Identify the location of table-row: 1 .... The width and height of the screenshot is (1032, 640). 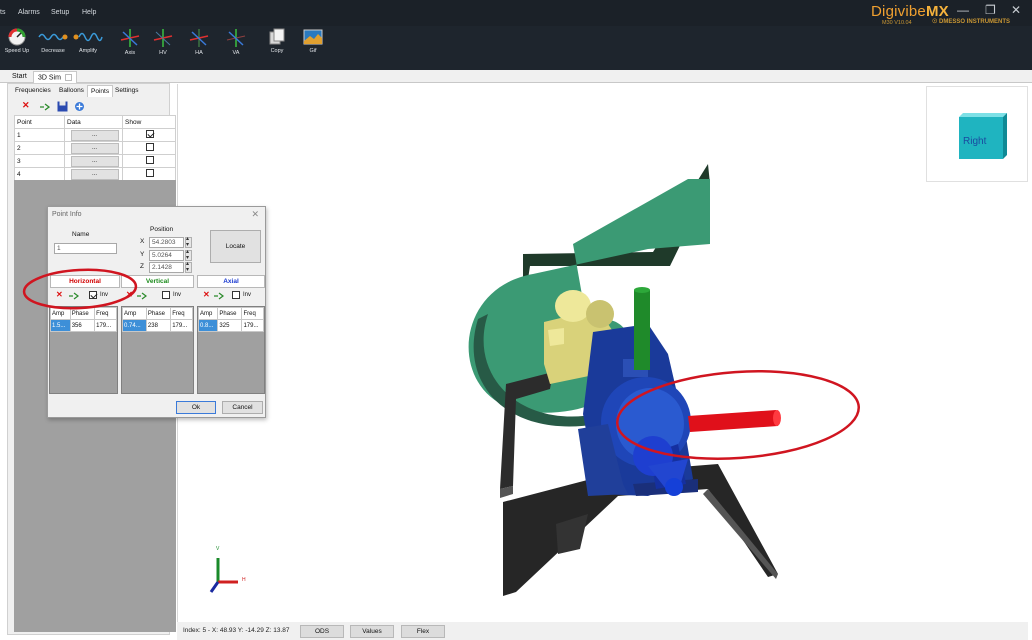
(95, 135).